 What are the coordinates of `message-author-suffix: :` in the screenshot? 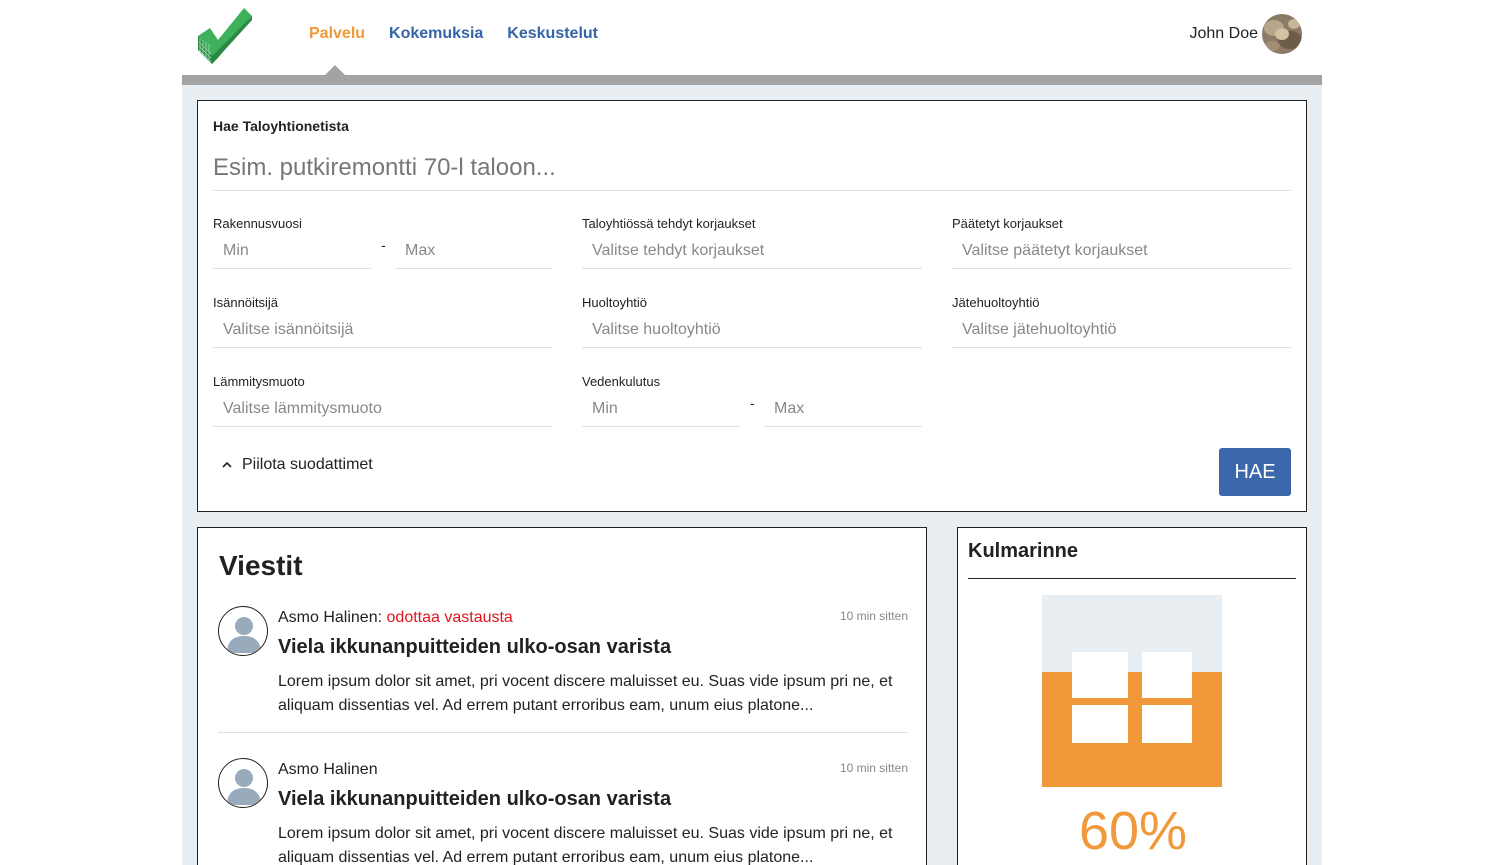 It's located at (380, 617).